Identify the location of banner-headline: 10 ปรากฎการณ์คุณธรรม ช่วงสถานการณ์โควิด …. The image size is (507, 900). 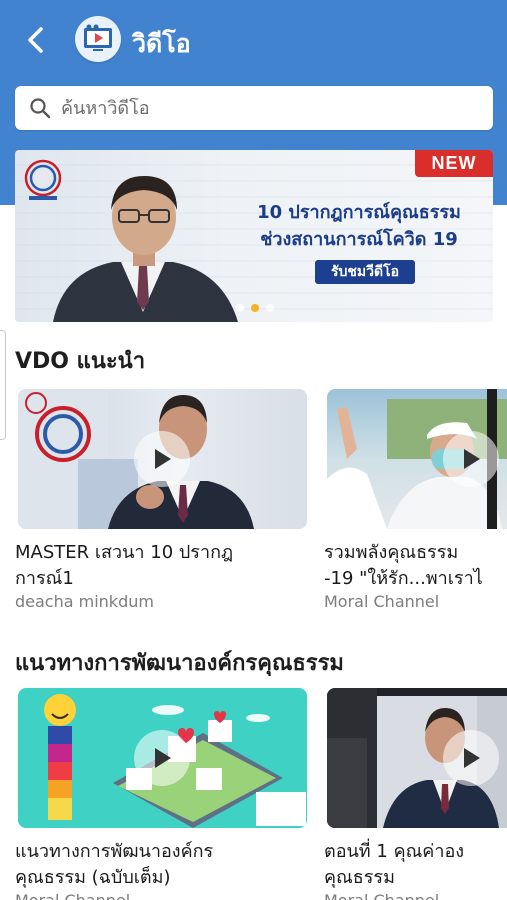
(359, 227).